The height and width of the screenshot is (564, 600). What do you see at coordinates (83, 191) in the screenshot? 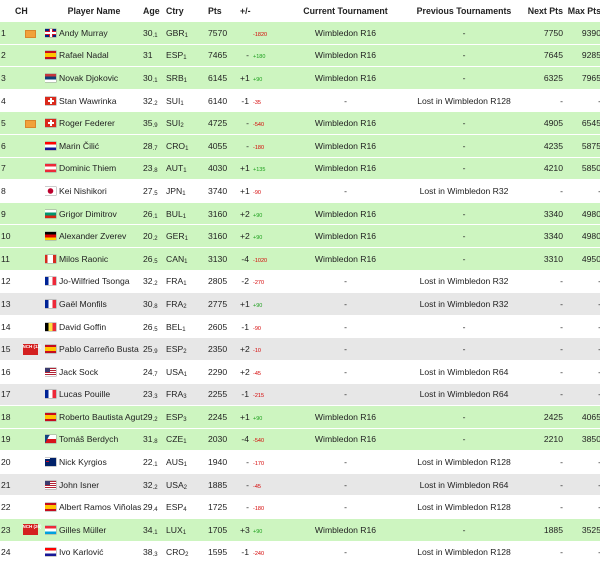
I see `player-name: Kei Nishikori` at bounding box center [83, 191].